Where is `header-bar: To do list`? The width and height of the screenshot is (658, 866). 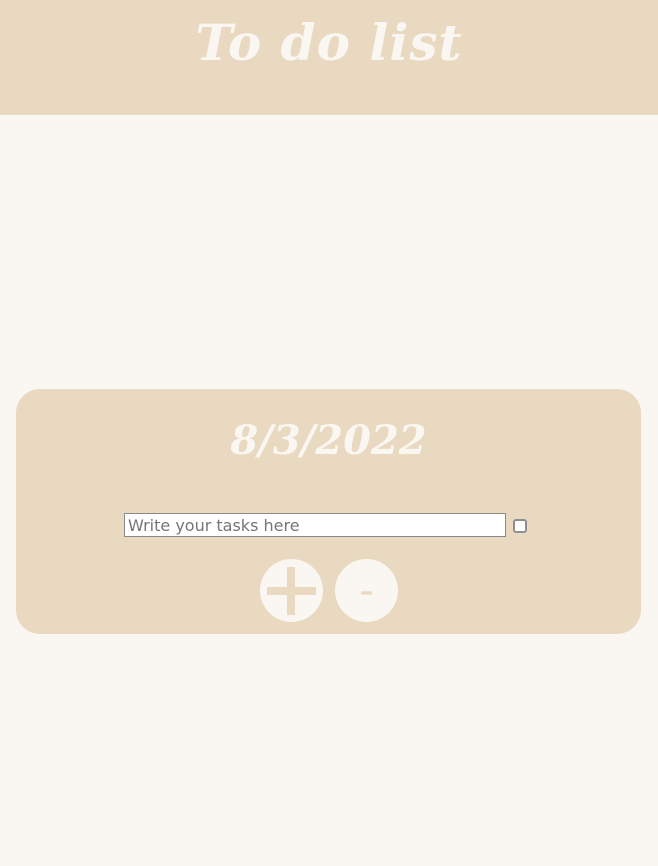 header-bar: To do list is located at coordinates (329, 57).